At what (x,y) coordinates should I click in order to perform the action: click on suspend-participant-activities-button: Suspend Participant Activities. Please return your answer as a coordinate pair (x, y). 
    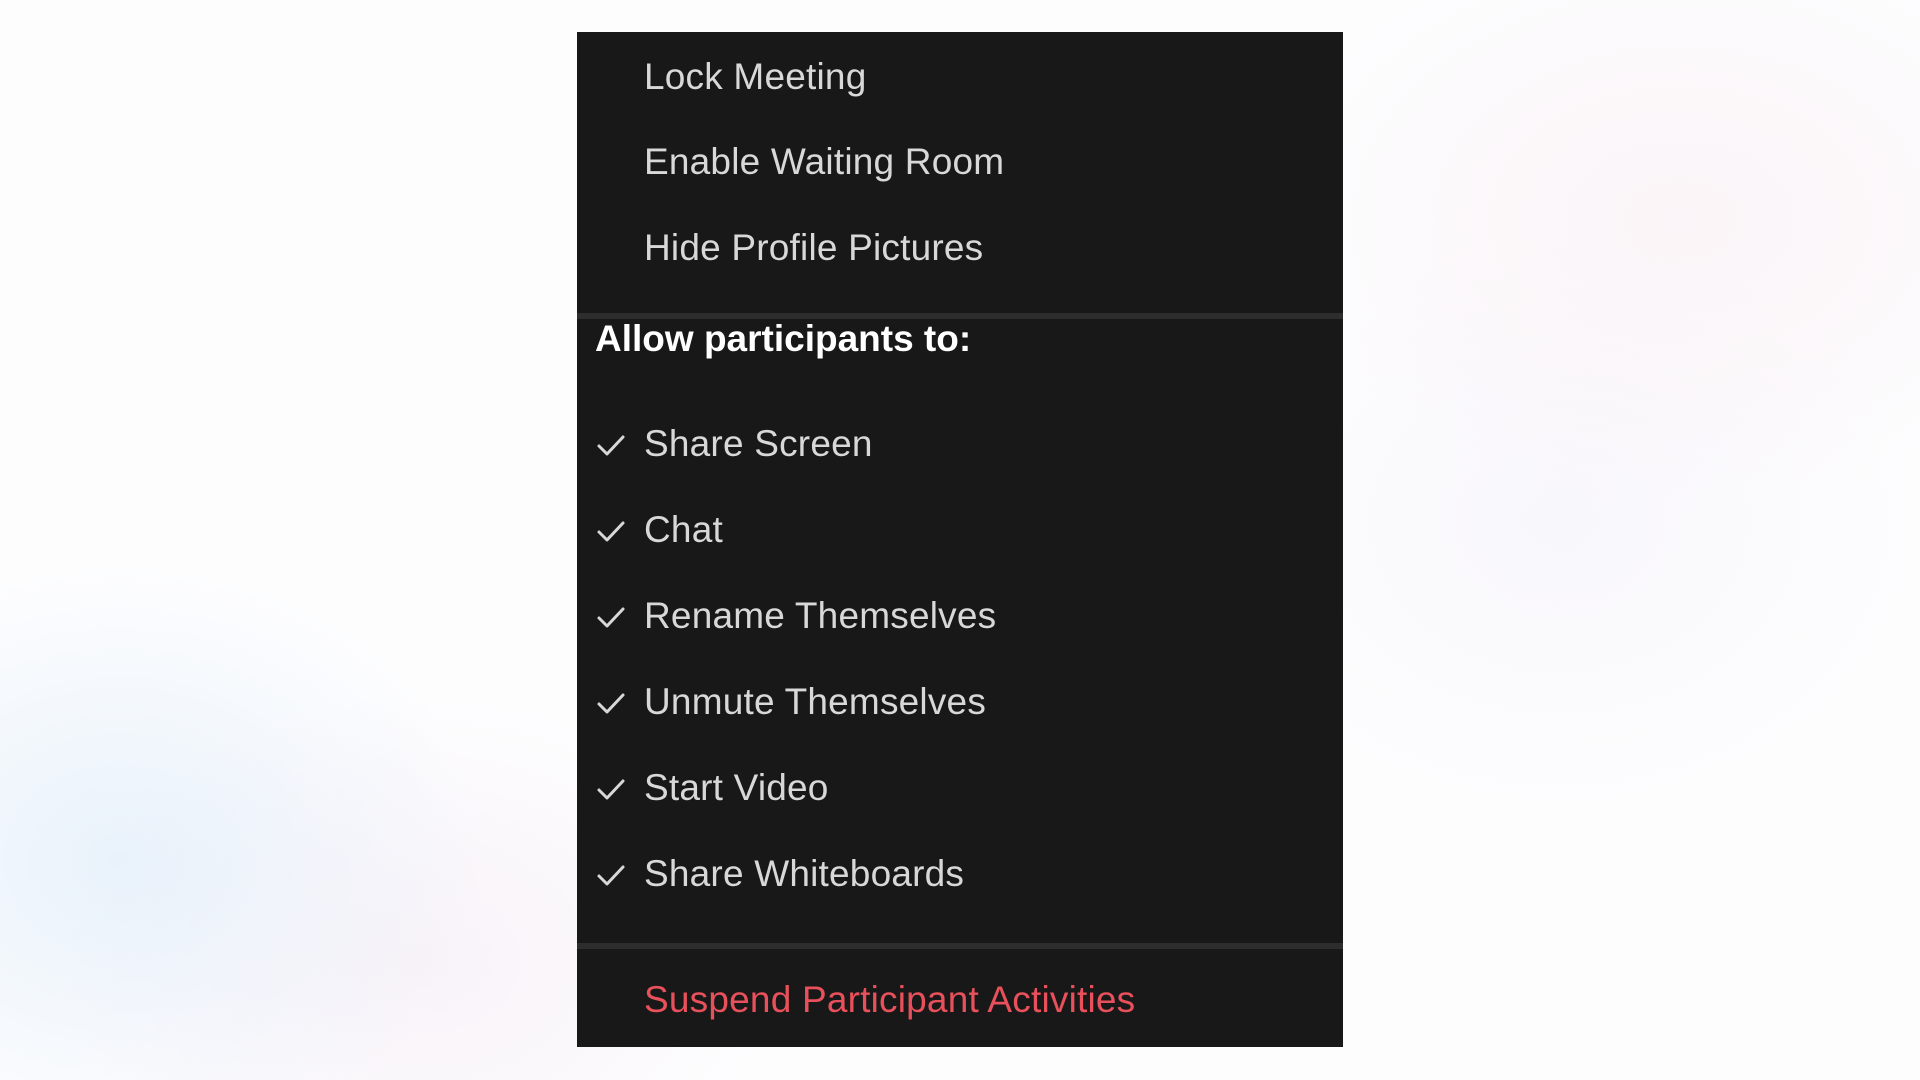
    Looking at the image, I should click on (960, 998).